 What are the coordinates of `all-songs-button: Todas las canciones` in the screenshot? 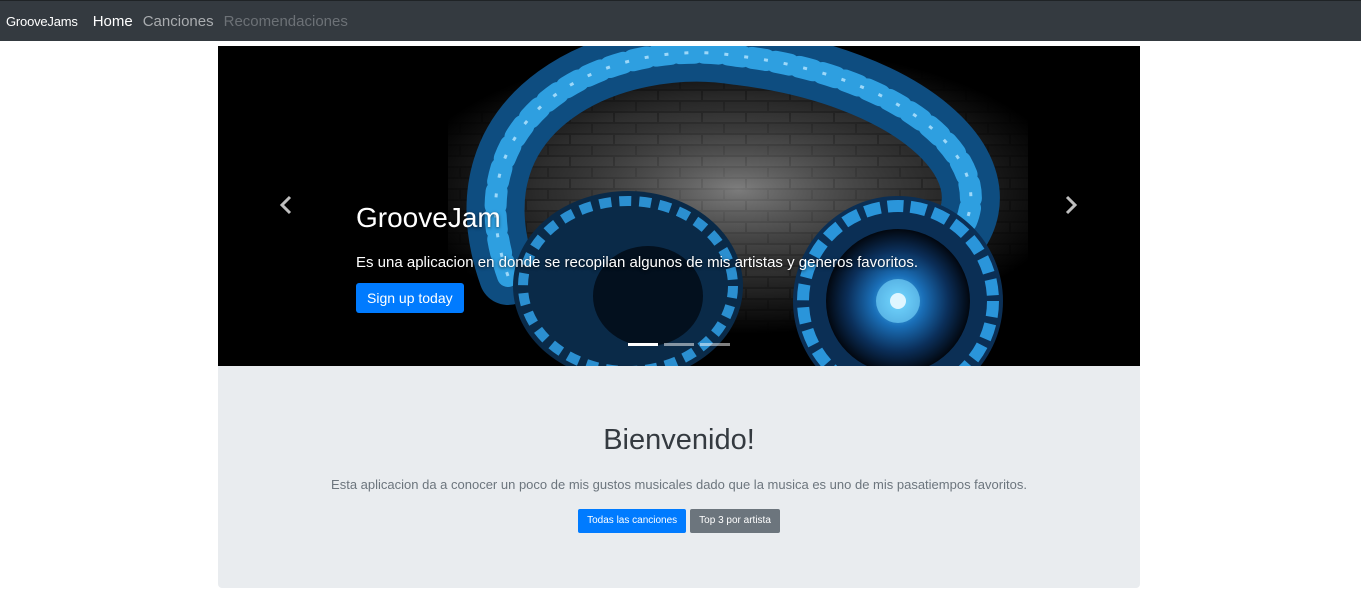 It's located at (632, 521).